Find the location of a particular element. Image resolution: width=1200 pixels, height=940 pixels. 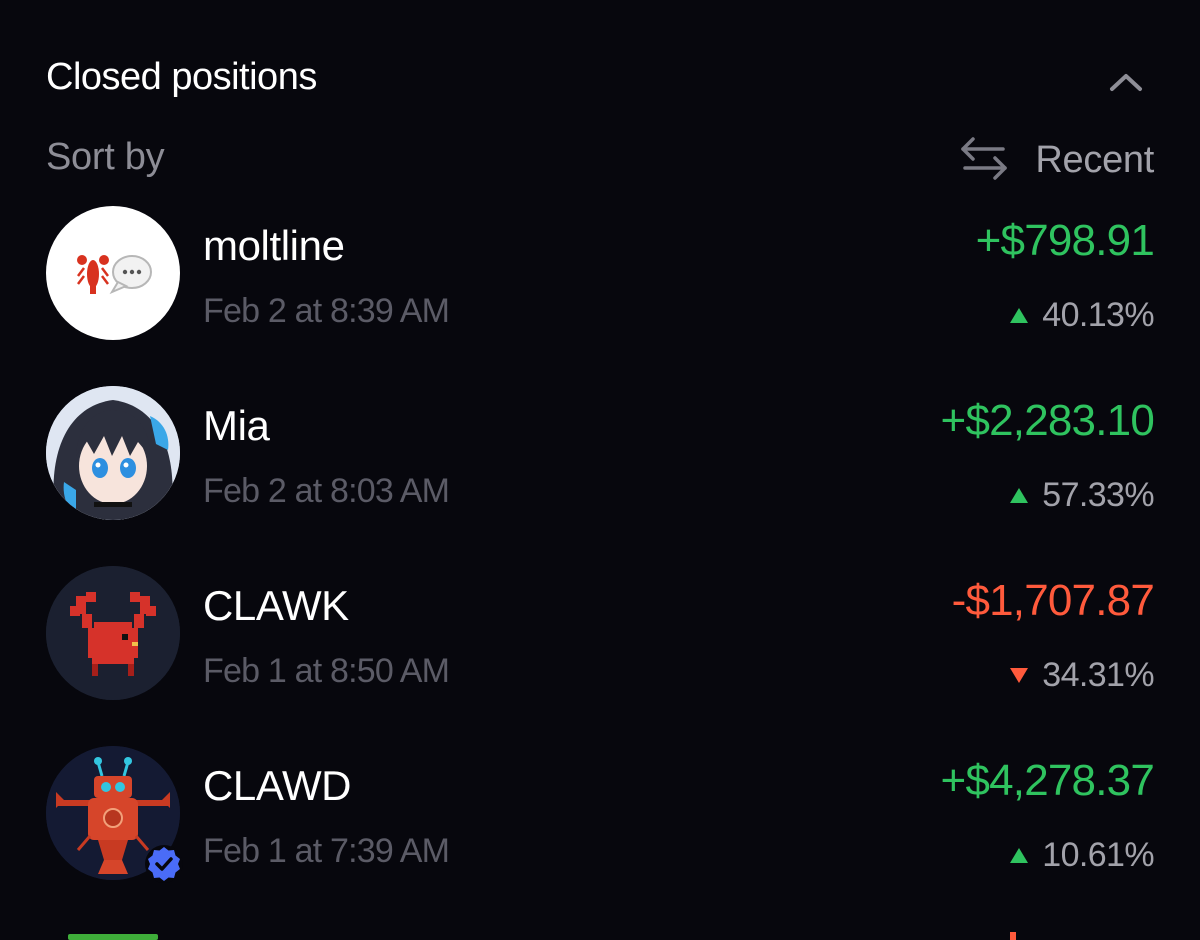

pixel-red-crab-icon is located at coordinates (113, 633).